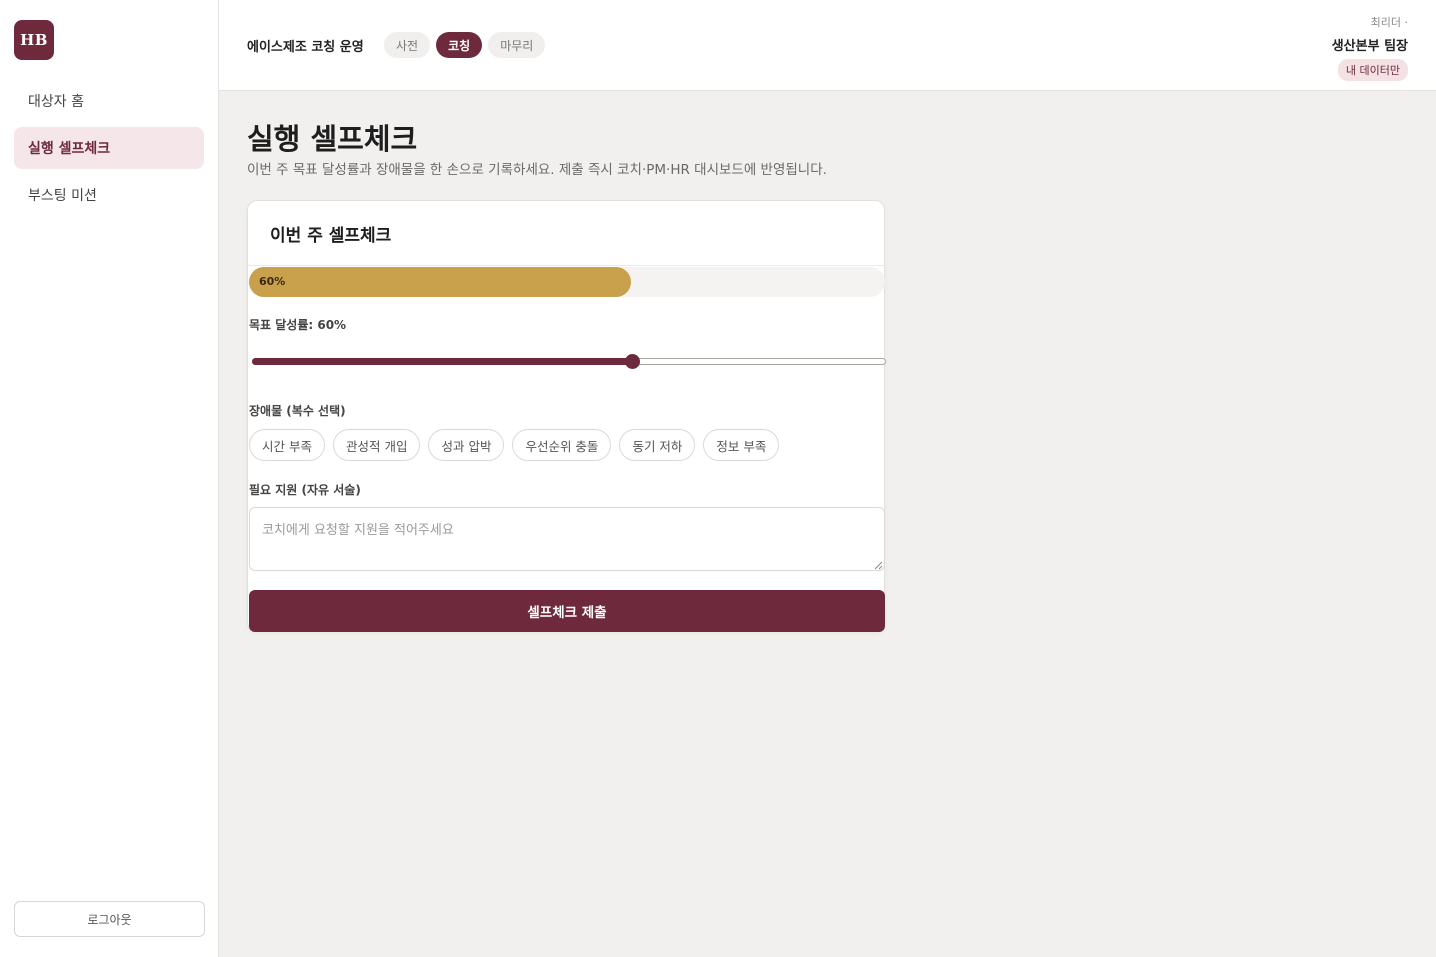 Image resolution: width=1436 pixels, height=957 pixels. I want to click on user-name: 생산본부 팀장, so click(1369, 46).